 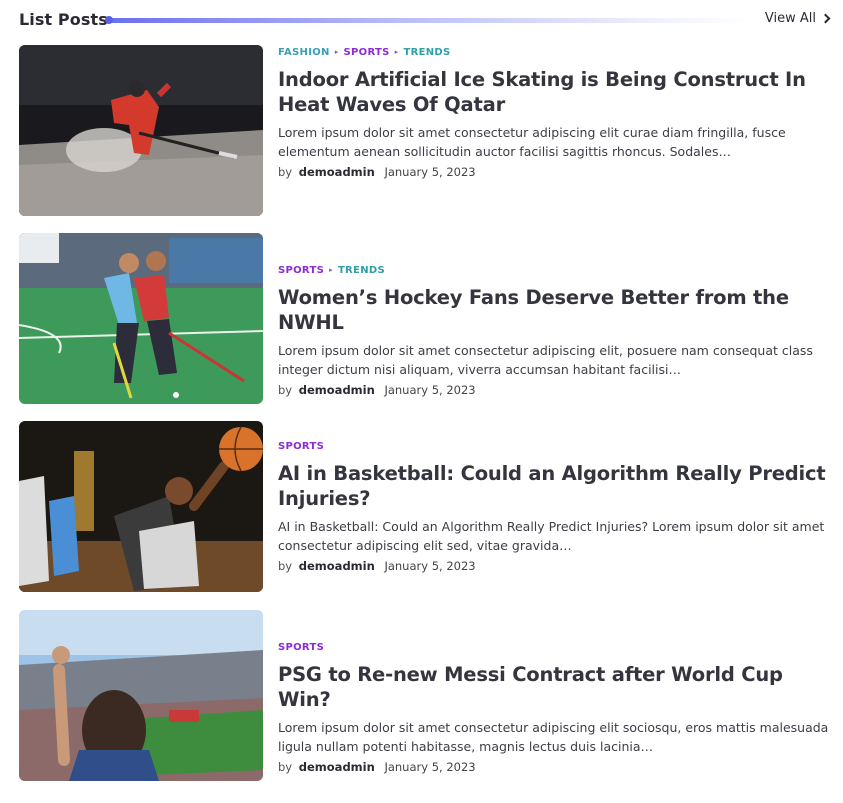 I want to click on list-posts-header: List Posts View All, so click(x=425, y=20).